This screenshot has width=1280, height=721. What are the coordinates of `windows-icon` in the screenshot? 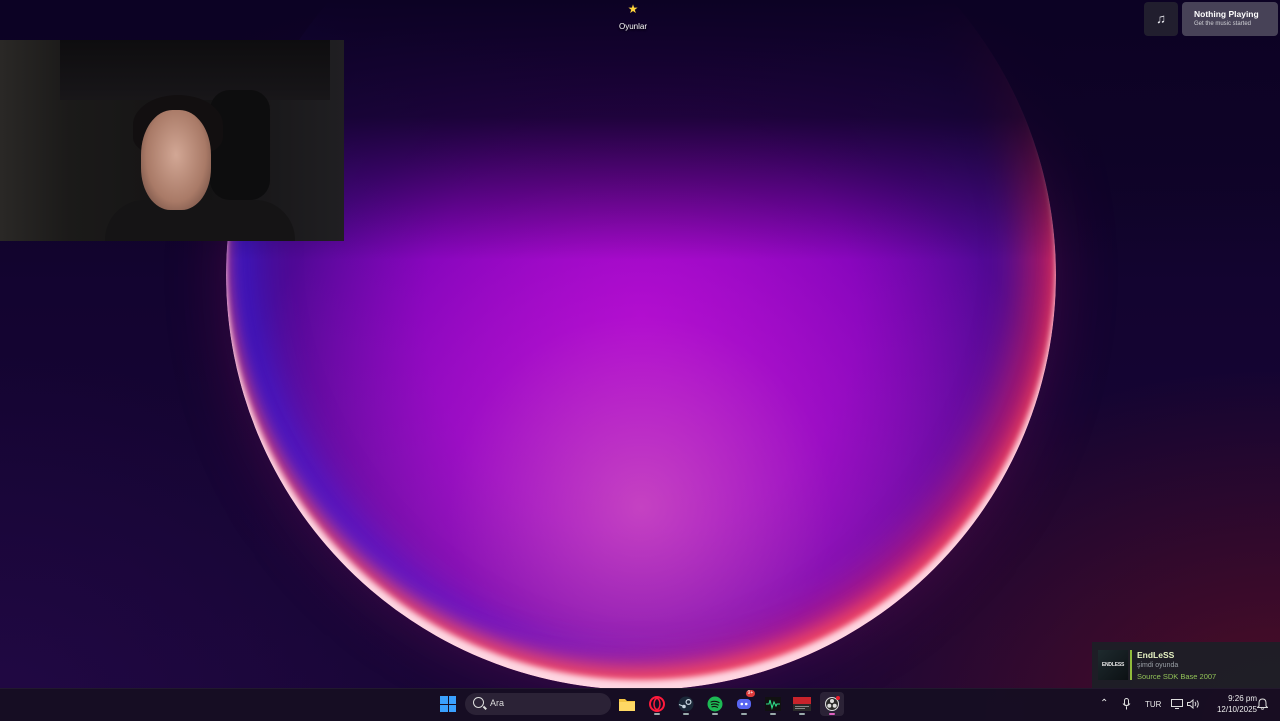 It's located at (448, 704).